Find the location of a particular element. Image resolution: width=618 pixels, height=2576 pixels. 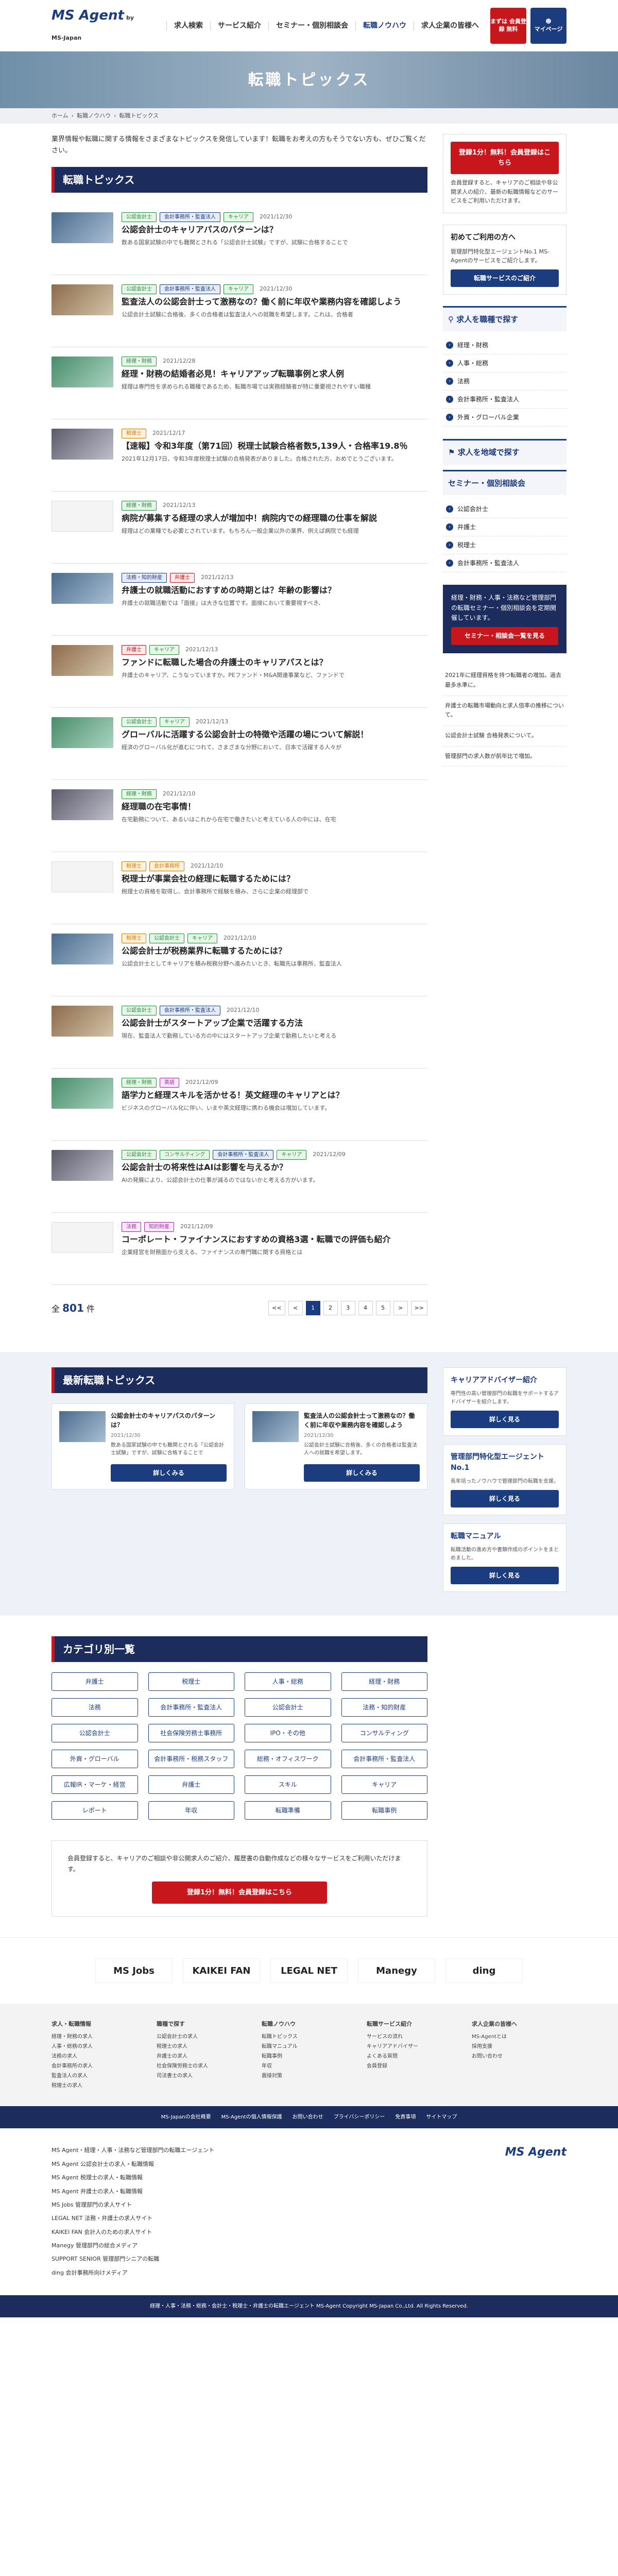

mypage-button: ☻ マイページ is located at coordinates (548, 25).